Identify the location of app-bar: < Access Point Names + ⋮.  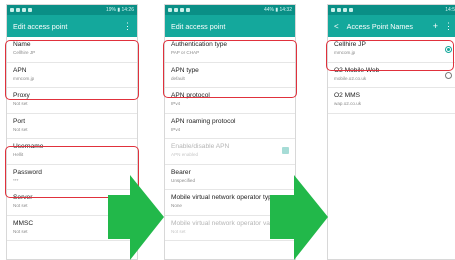
(391, 26).